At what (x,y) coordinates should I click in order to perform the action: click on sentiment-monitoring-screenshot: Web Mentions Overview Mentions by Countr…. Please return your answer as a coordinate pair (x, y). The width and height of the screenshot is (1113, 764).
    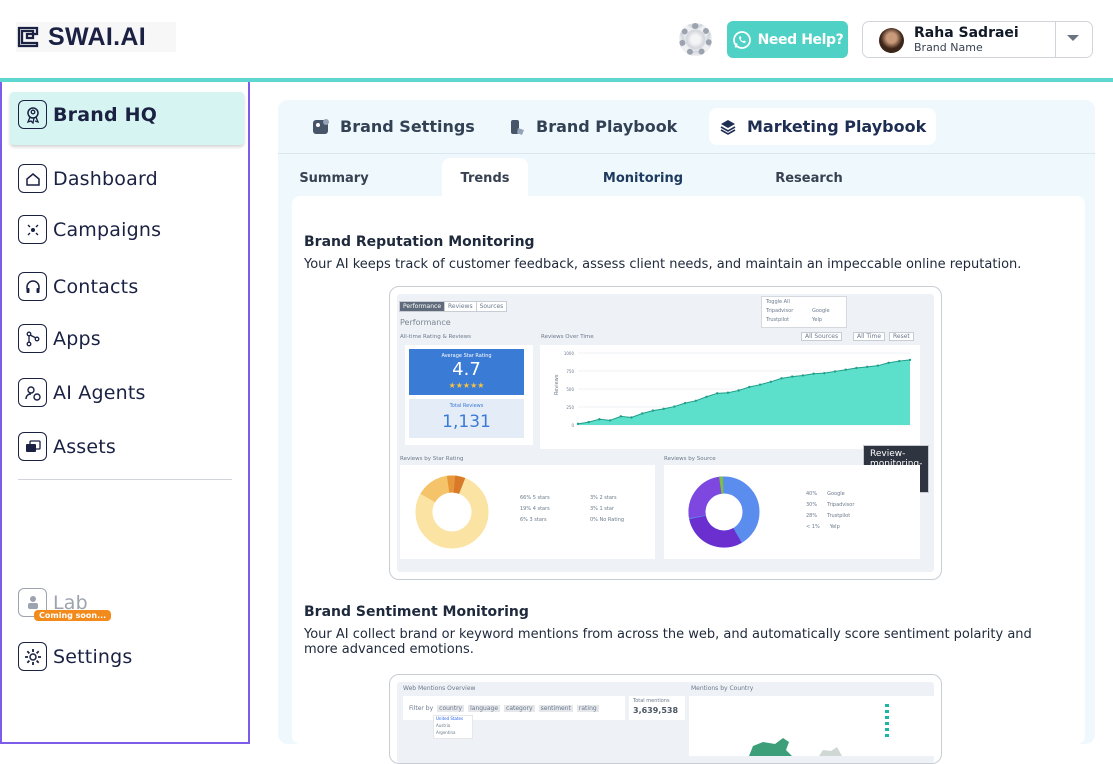
    Looking at the image, I should click on (665, 719).